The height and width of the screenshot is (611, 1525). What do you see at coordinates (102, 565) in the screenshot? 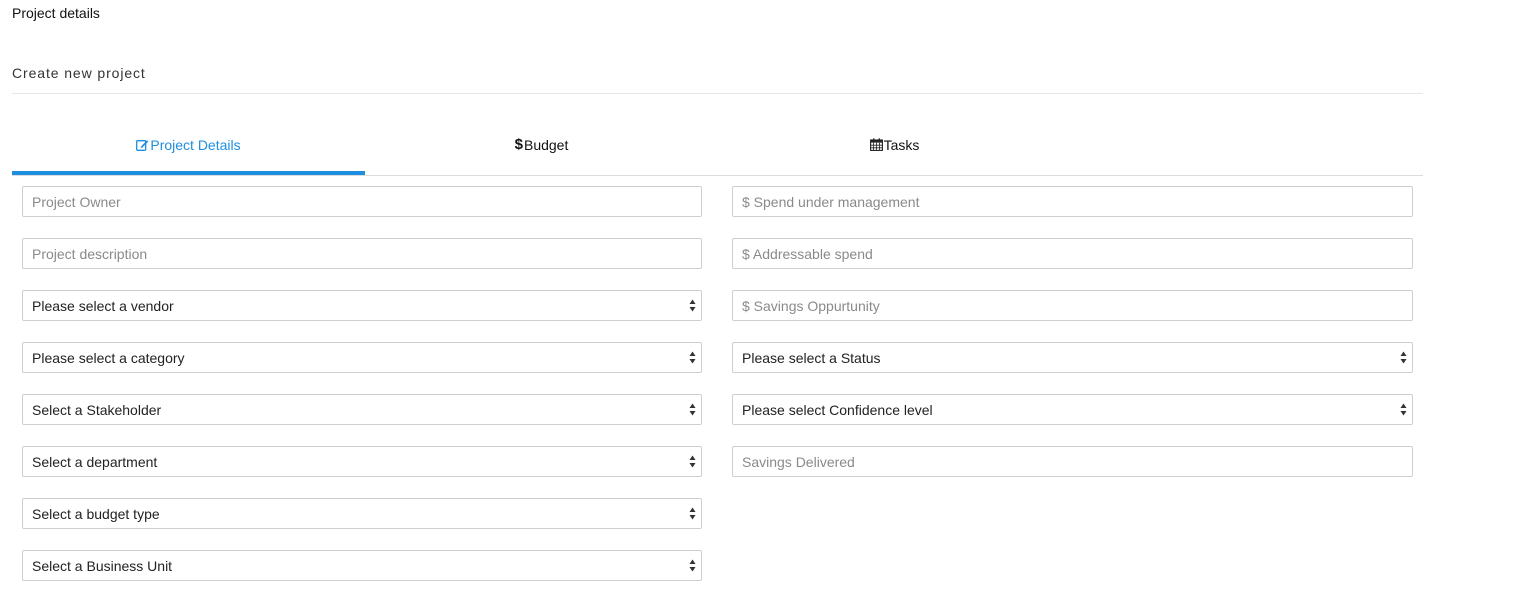
I see `select-value: Select a Business Unit` at bounding box center [102, 565].